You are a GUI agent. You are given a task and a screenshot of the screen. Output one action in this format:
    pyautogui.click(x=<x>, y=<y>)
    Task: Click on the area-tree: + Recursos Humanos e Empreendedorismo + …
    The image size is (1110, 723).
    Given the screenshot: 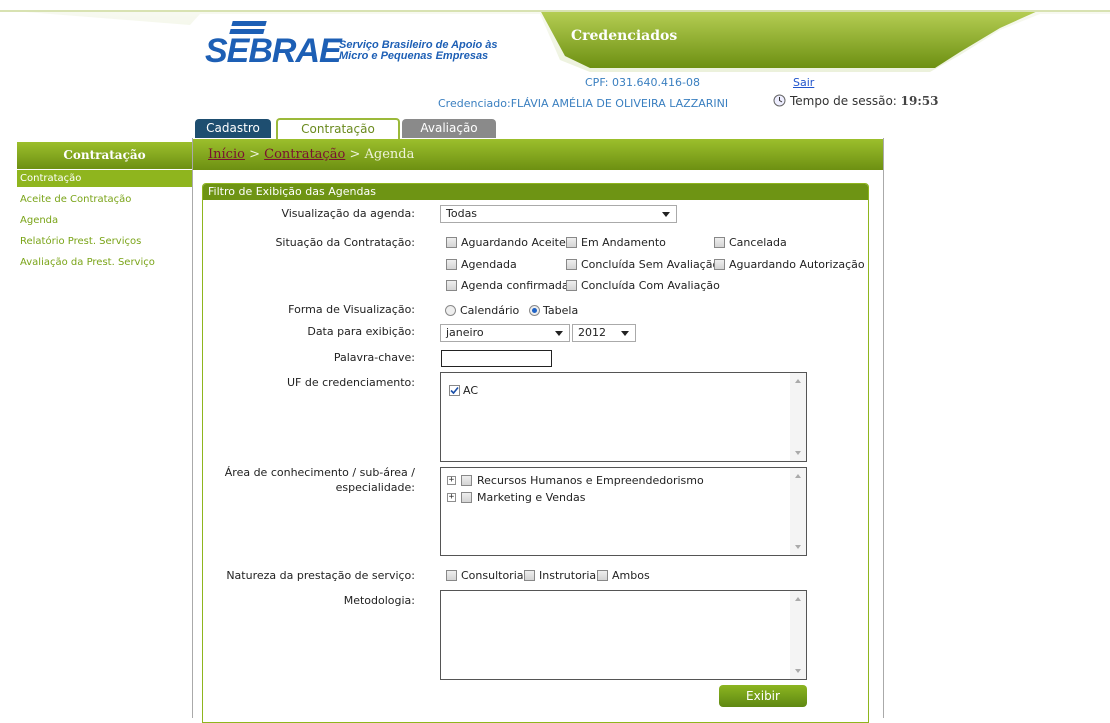 What is the action you would take?
    pyautogui.click(x=623, y=511)
    